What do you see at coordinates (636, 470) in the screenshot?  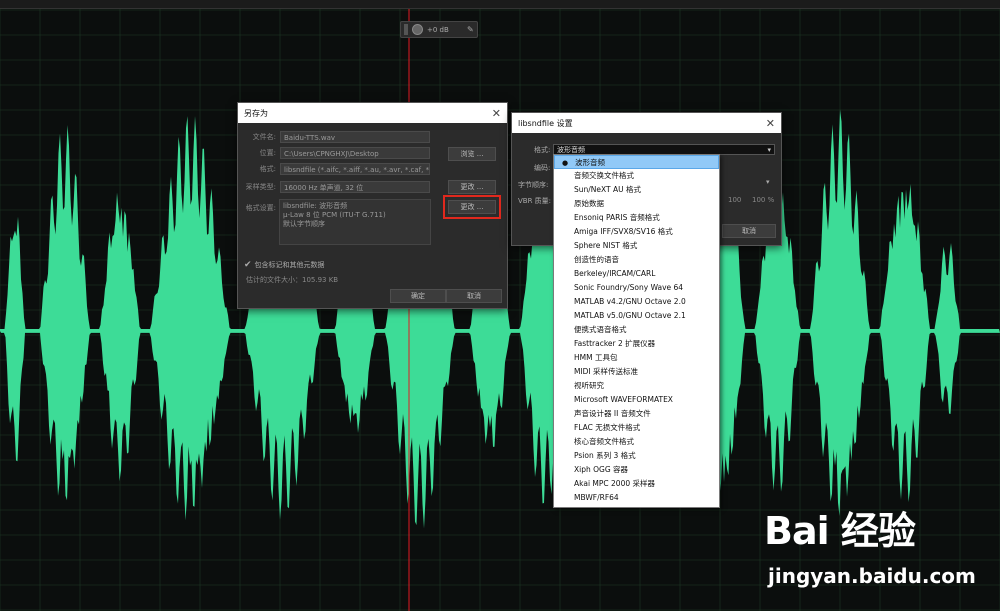 I see `dropdown-item: Xiph OGG 容器` at bounding box center [636, 470].